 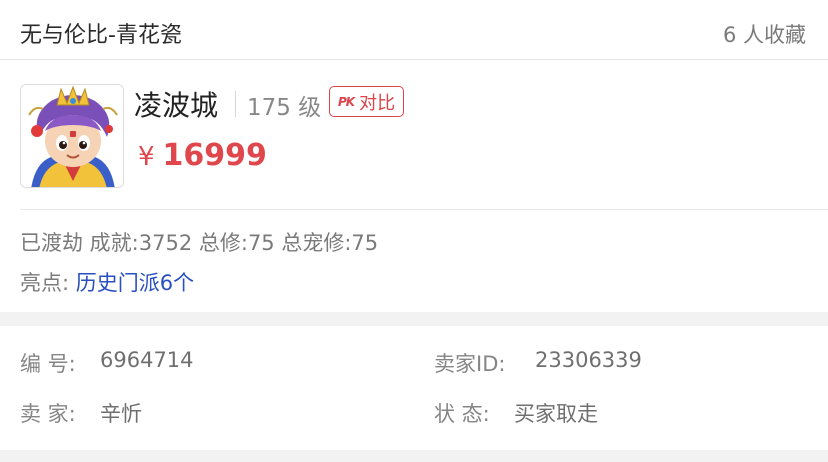 I want to click on highlight-link: 历史门派6个, so click(x=135, y=283).